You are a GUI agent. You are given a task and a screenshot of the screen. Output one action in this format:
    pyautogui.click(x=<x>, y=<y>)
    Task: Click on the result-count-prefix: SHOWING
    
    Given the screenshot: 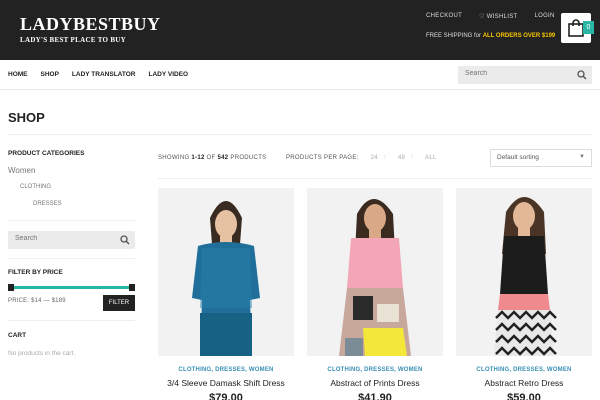 What is the action you would take?
    pyautogui.click(x=175, y=158)
    